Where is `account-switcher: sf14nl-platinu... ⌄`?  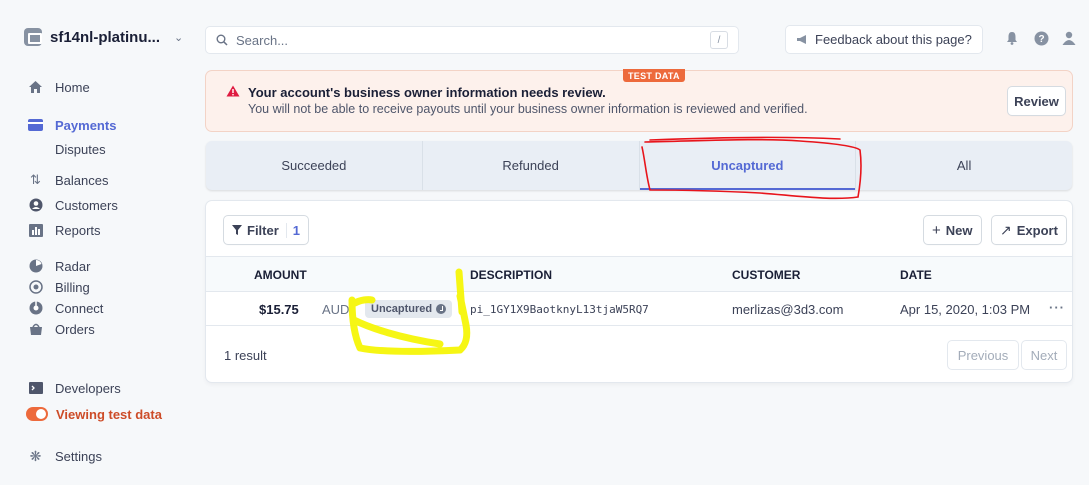
account-switcher: sf14nl-platinu... ⌄ is located at coordinates (103, 37).